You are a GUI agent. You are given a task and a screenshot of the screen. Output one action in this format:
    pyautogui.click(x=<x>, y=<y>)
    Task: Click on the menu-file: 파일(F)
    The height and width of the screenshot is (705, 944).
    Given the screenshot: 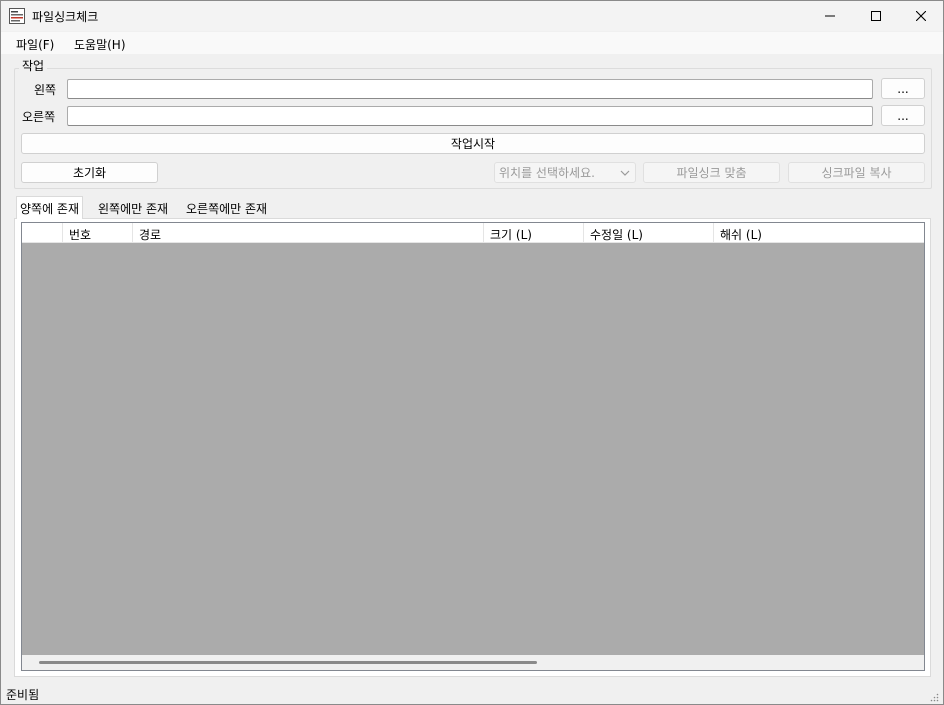 What is the action you would take?
    pyautogui.click(x=35, y=44)
    